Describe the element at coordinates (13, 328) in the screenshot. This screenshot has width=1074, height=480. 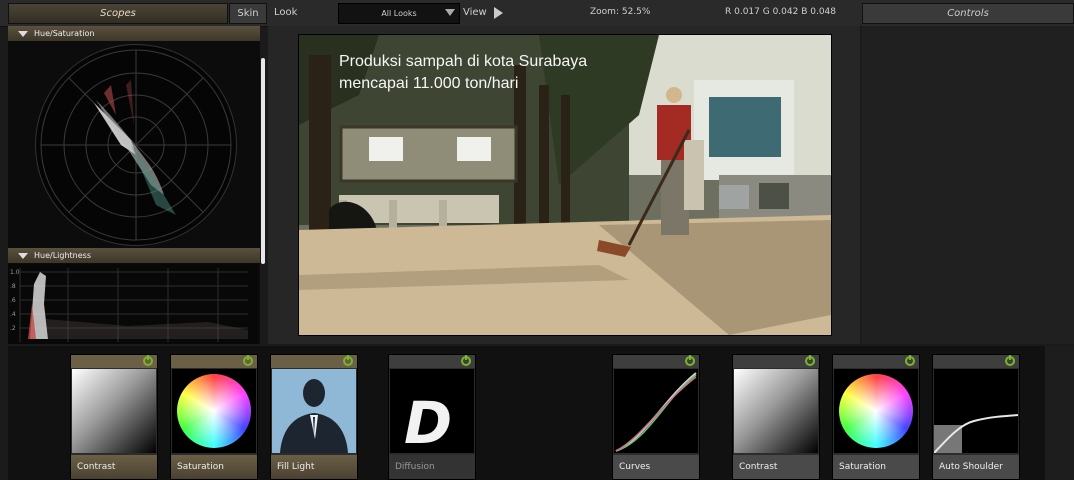
I see `hl-tick: .2` at that location.